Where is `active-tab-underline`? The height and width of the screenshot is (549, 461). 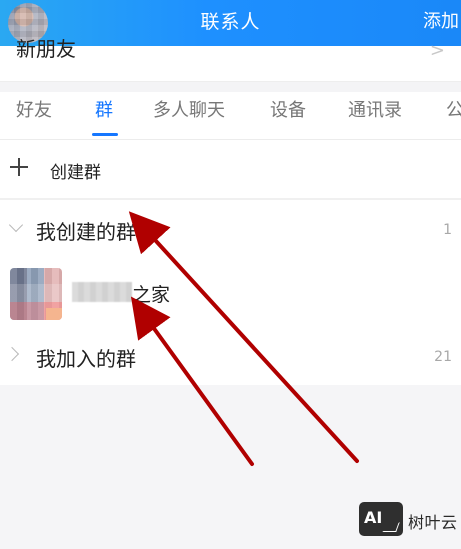 active-tab-underline is located at coordinates (105, 134).